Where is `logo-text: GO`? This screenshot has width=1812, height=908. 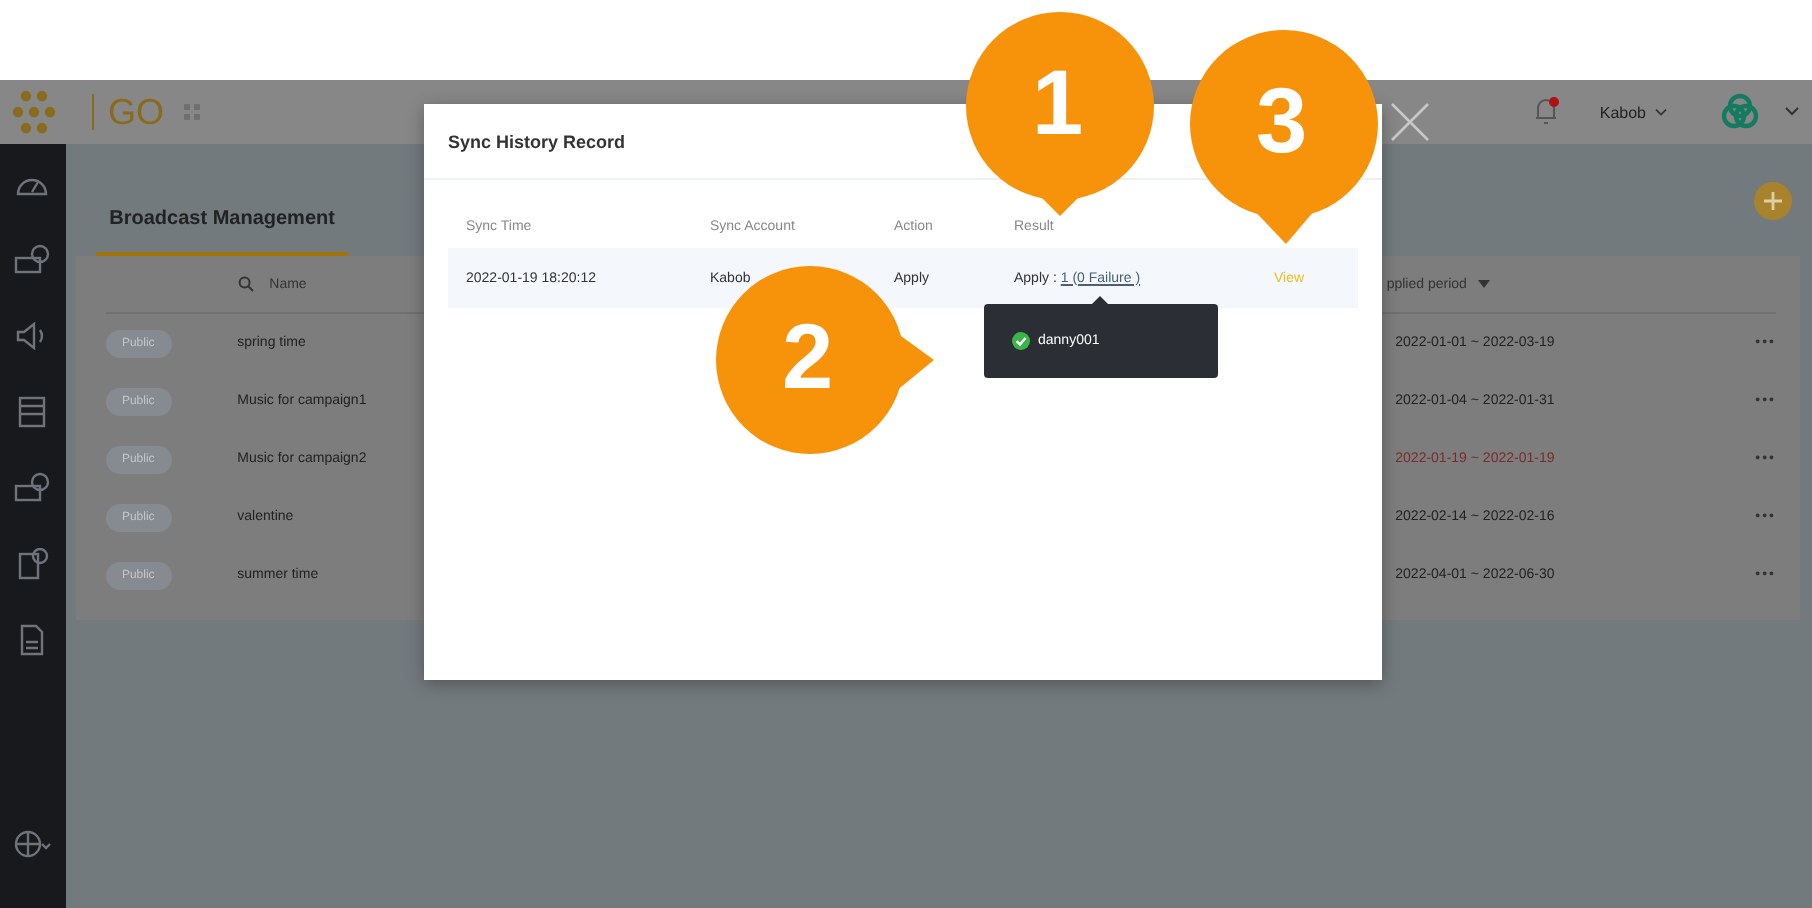 logo-text: GO is located at coordinates (128, 112).